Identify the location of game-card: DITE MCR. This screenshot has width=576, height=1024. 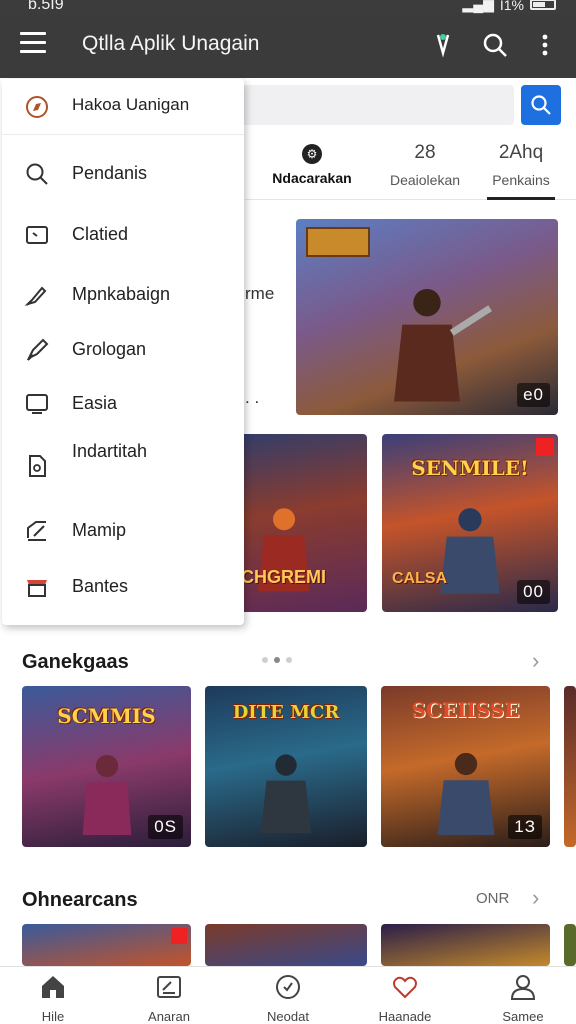
(286, 766).